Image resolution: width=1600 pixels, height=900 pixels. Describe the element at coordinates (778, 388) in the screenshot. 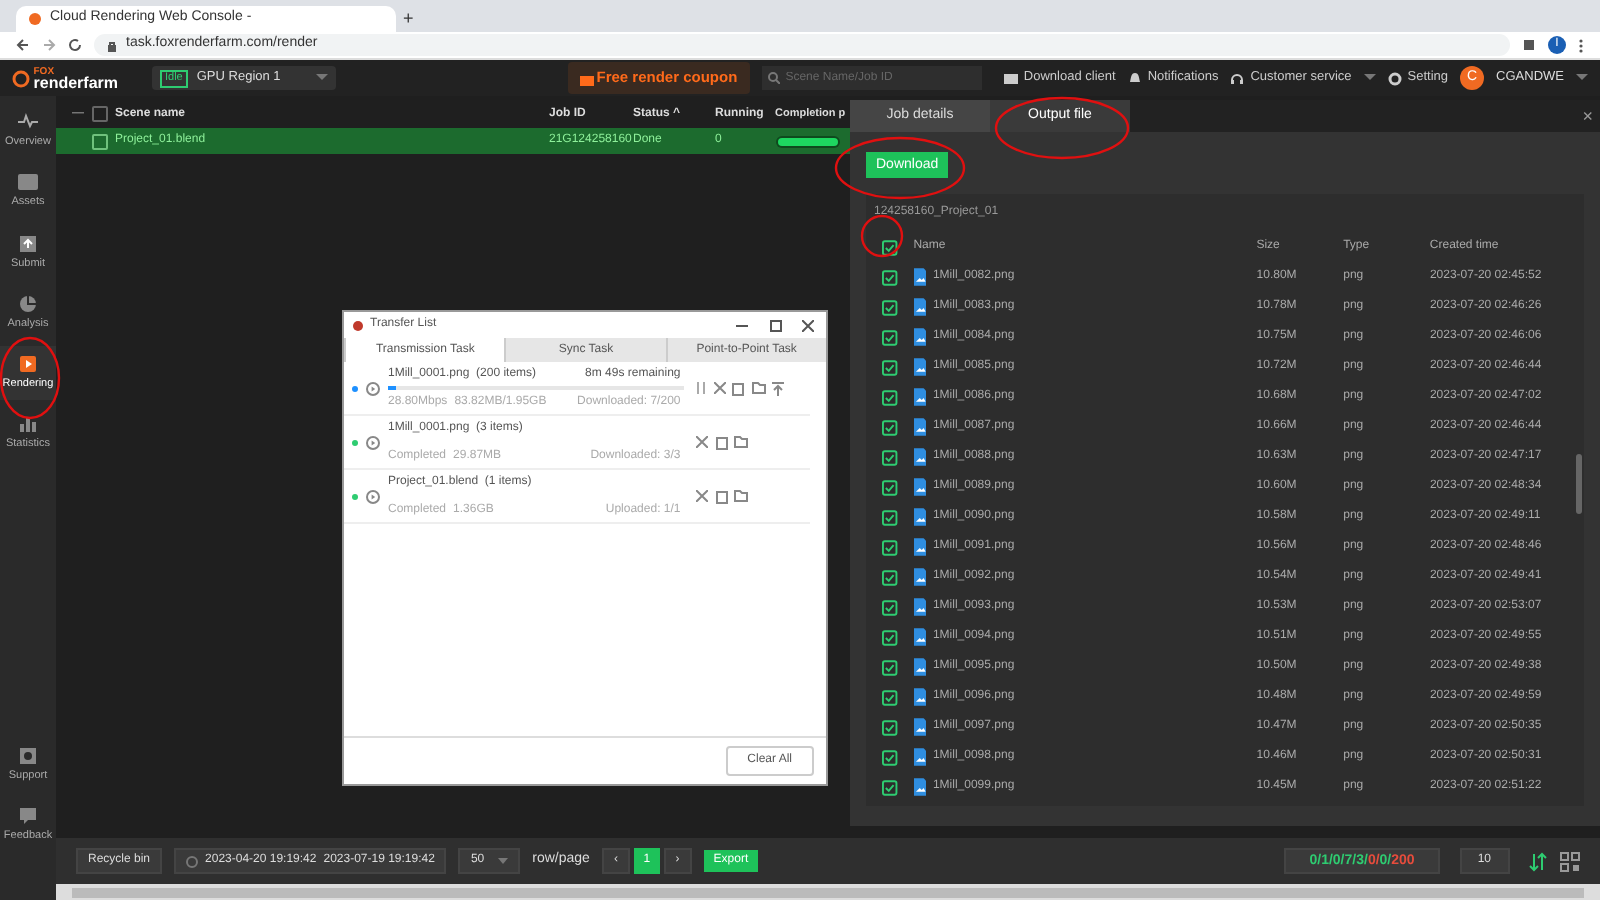

I see `pin-top-icon` at that location.